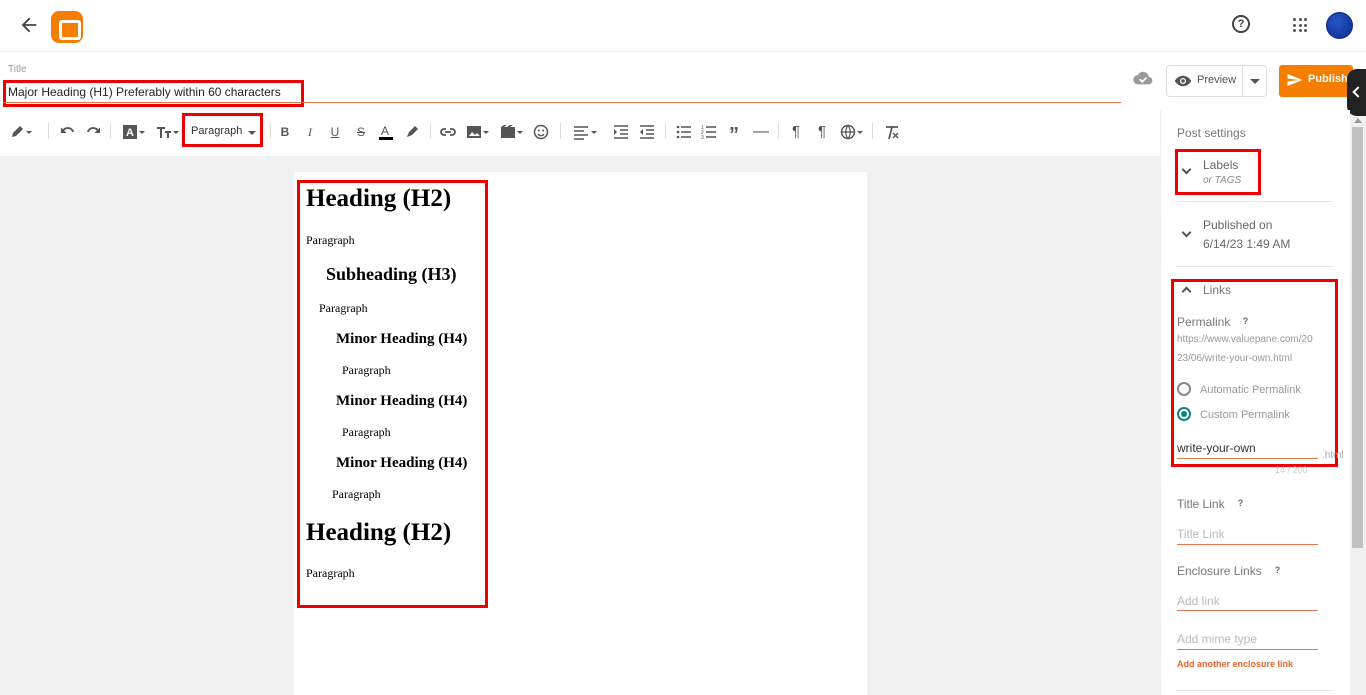 Image resolution: width=1366 pixels, height=695 pixels. I want to click on annotation-box-content, so click(392, 394).